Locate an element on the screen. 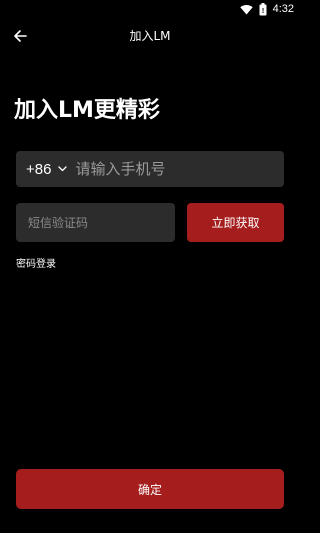  arrow-left-icon is located at coordinates (20, 36).